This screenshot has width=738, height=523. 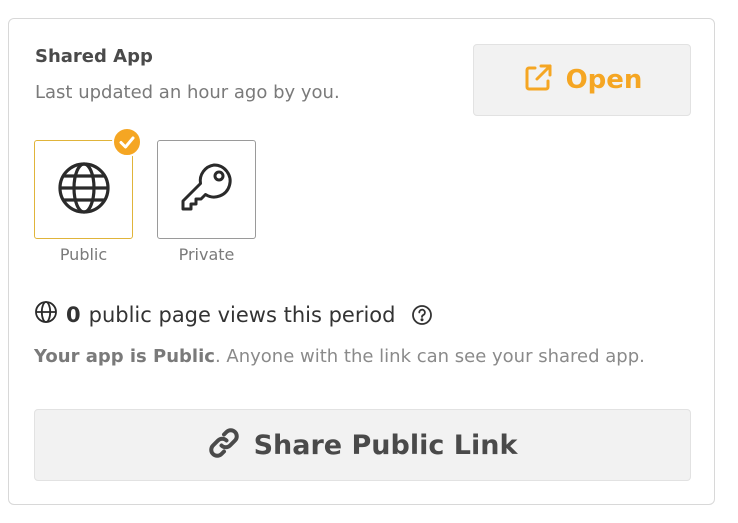 I want to click on share-public-link-label: Share Public Link, so click(x=385, y=445).